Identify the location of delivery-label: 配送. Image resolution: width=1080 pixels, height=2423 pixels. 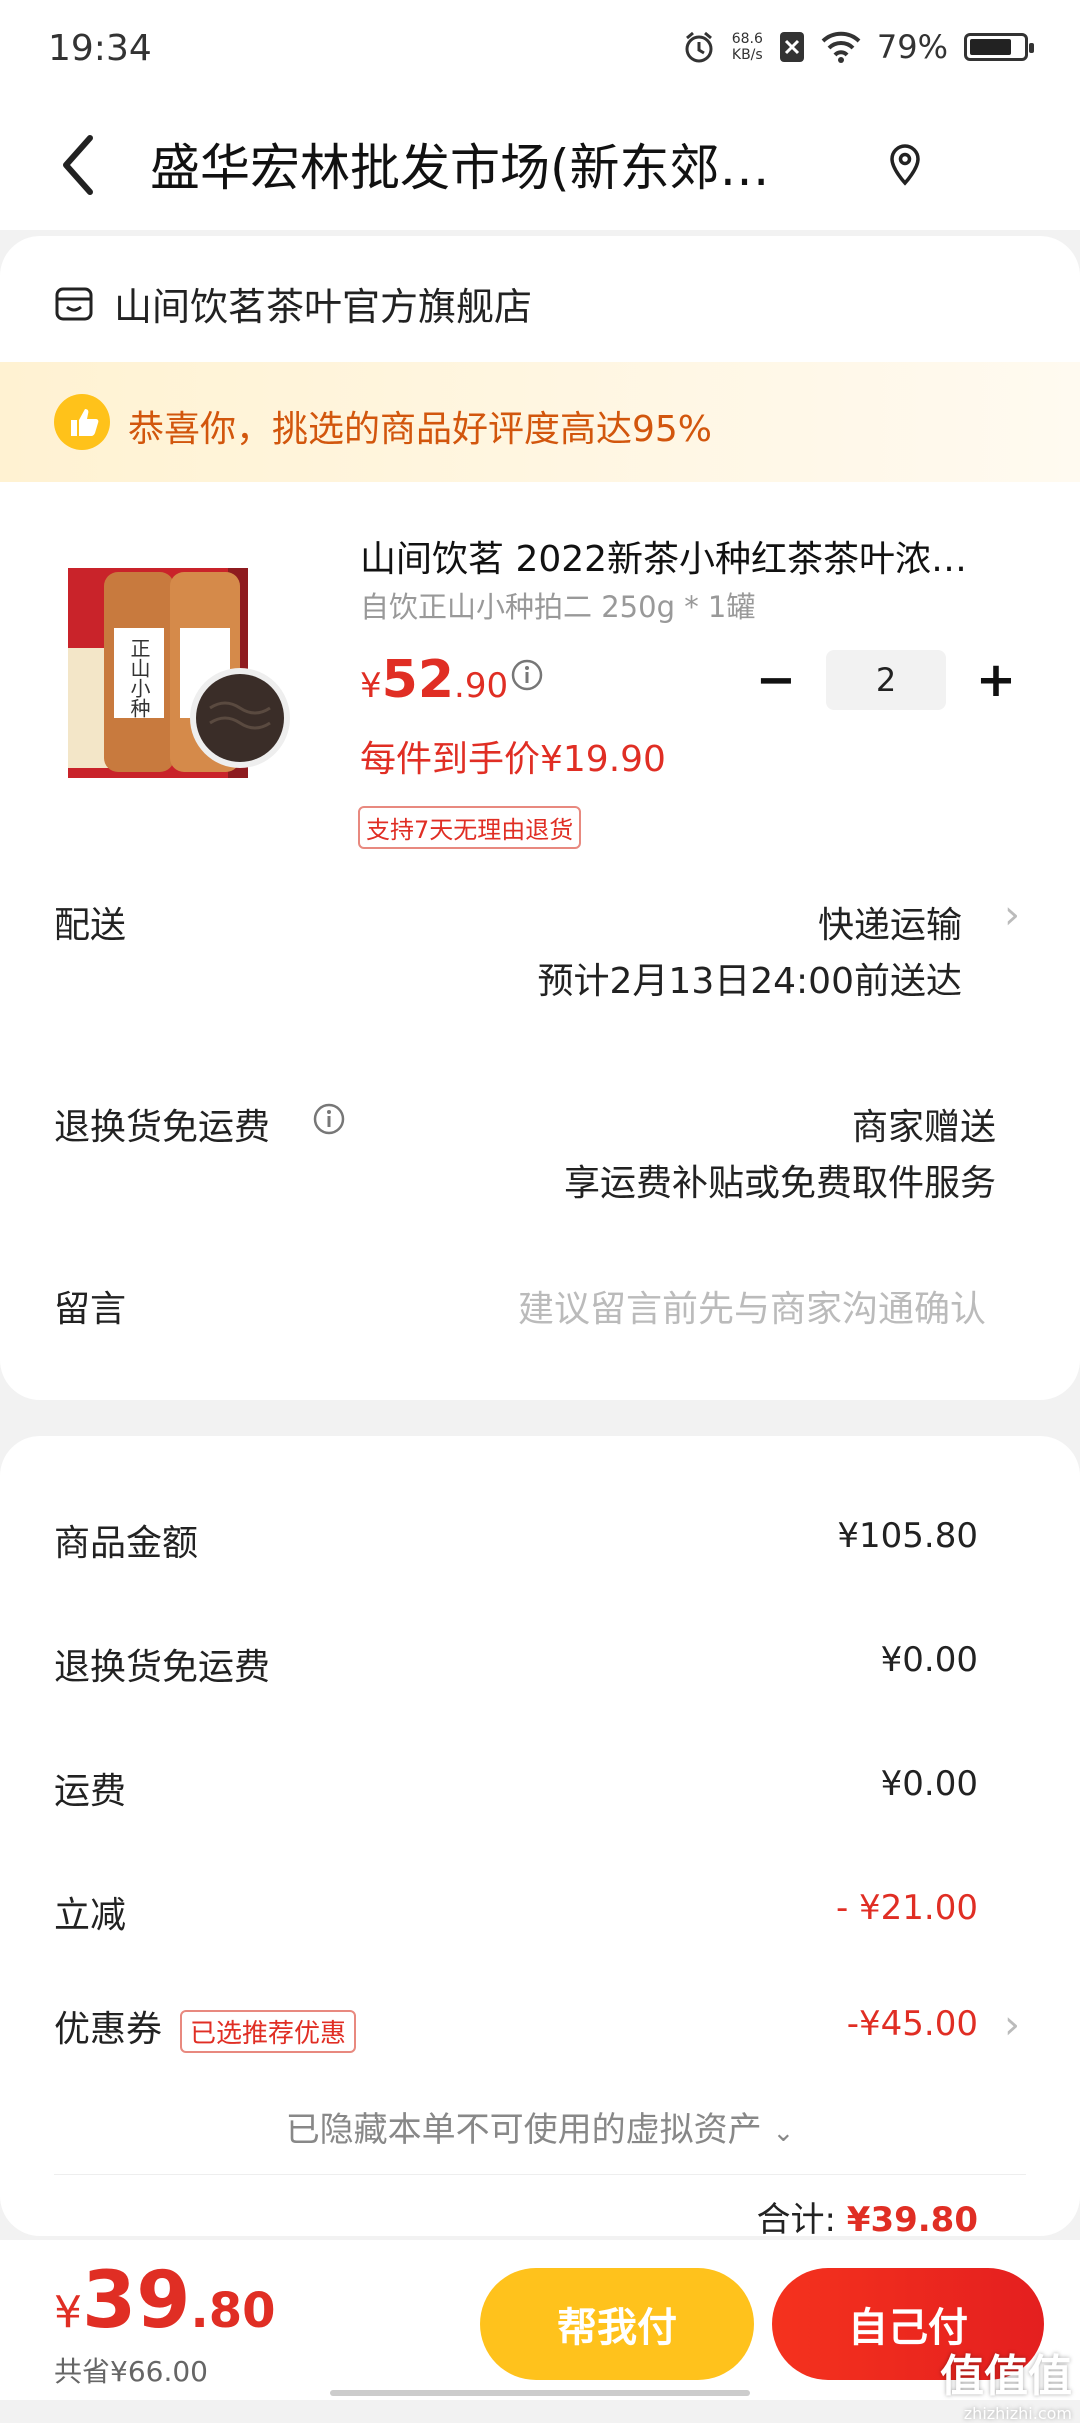
(90, 925).